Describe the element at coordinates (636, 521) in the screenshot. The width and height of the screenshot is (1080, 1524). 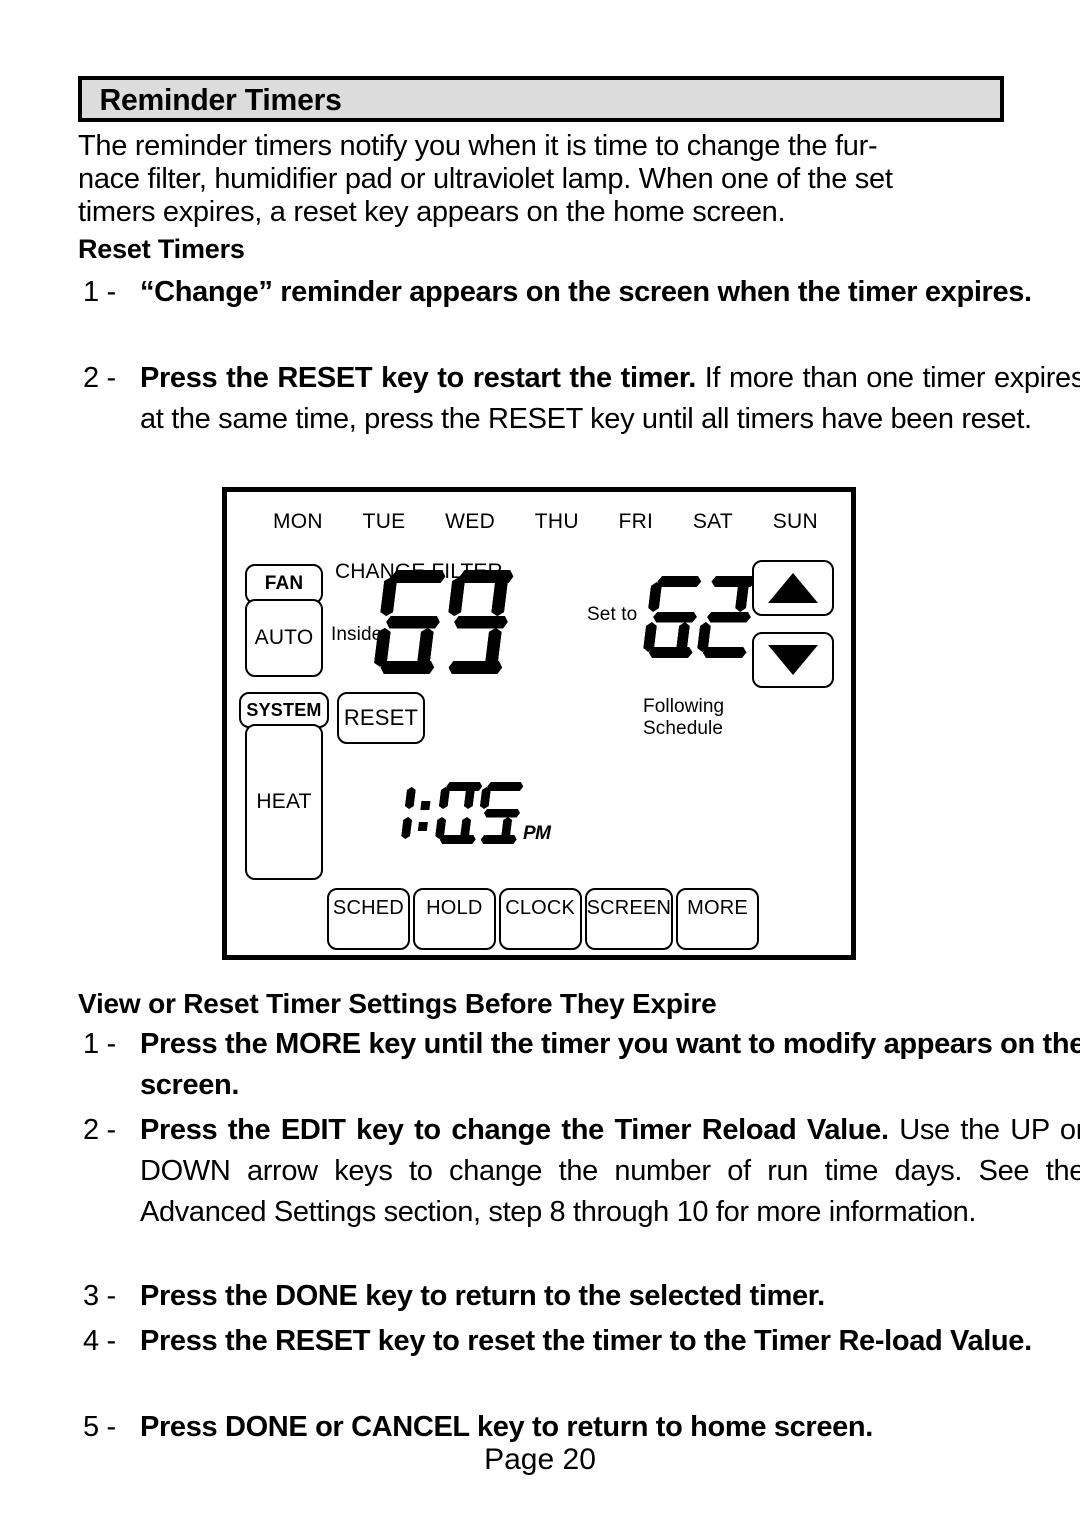
I see `day-label-fri: FRI` at that location.